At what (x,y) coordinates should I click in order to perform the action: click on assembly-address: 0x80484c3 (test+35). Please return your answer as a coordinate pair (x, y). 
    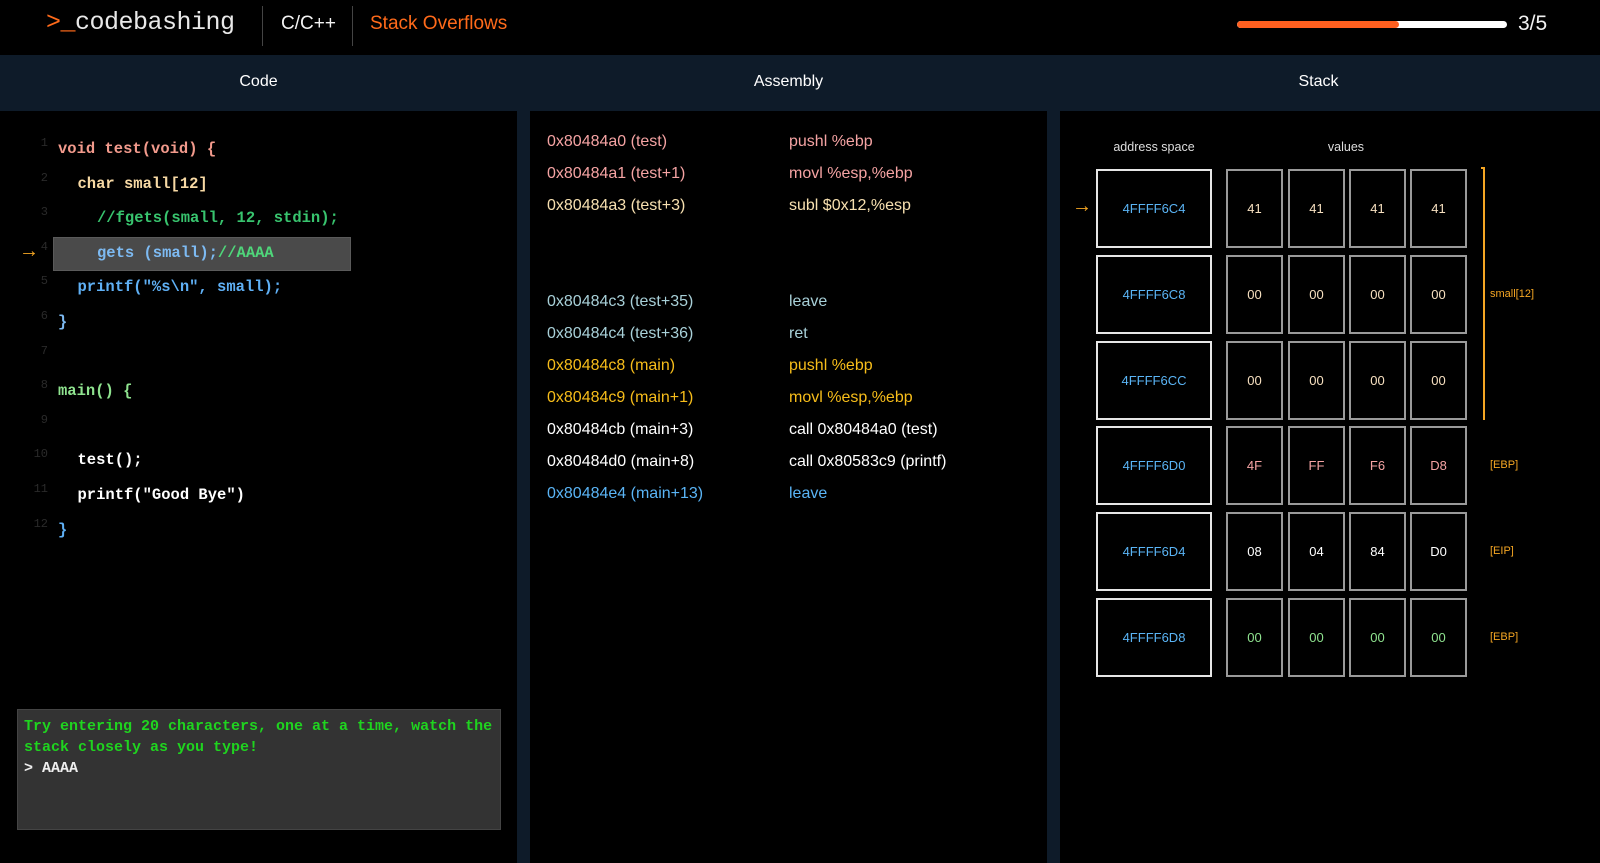
    Looking at the image, I should click on (620, 301).